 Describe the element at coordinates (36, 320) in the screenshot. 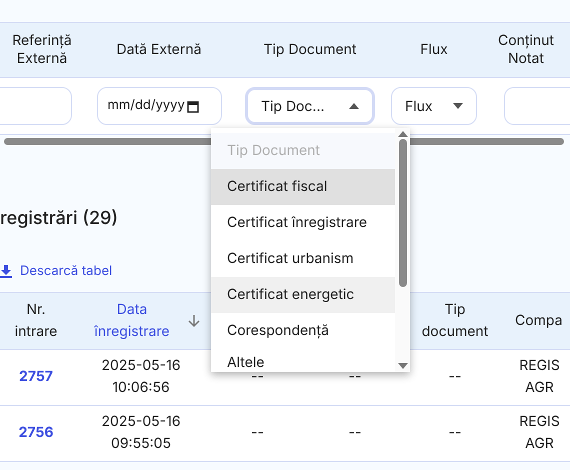

I see `column-header: Nr. intrare` at that location.